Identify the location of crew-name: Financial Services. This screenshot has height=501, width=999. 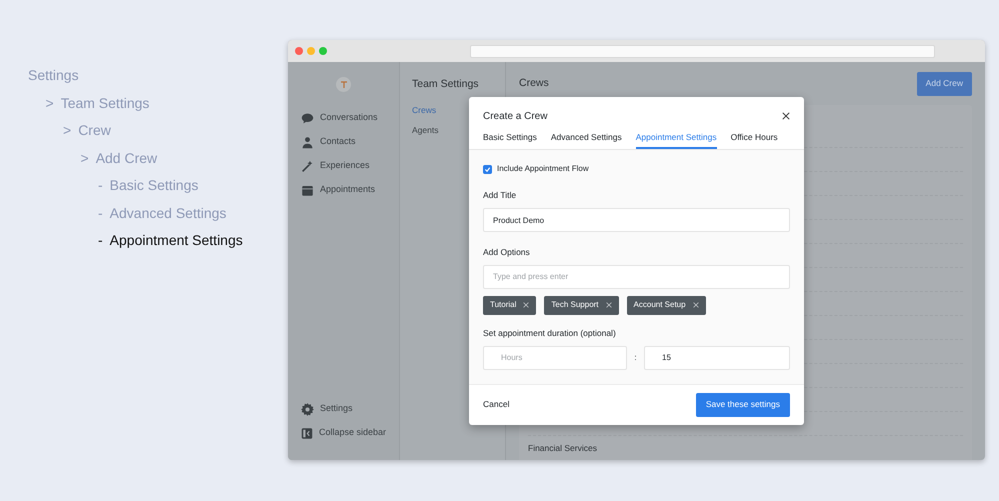
(562, 448).